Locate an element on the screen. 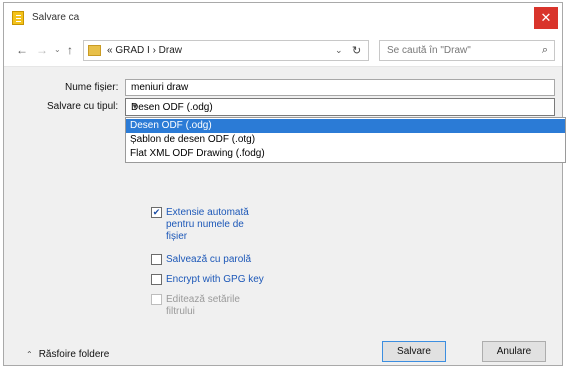 This screenshot has height=369, width=566. chevron-up-icon: ⌃ is located at coordinates (29, 354).